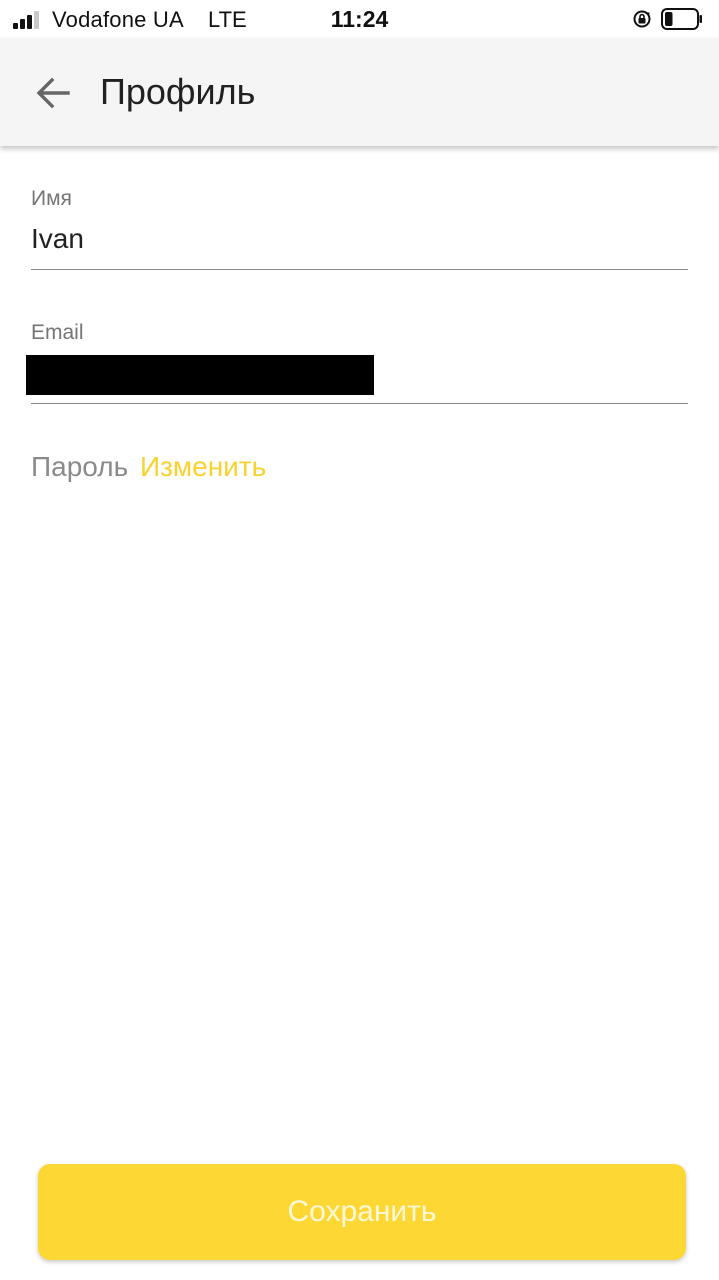 This screenshot has height=1280, width=719. I want to click on change-password-link: Изменить, so click(203, 466).